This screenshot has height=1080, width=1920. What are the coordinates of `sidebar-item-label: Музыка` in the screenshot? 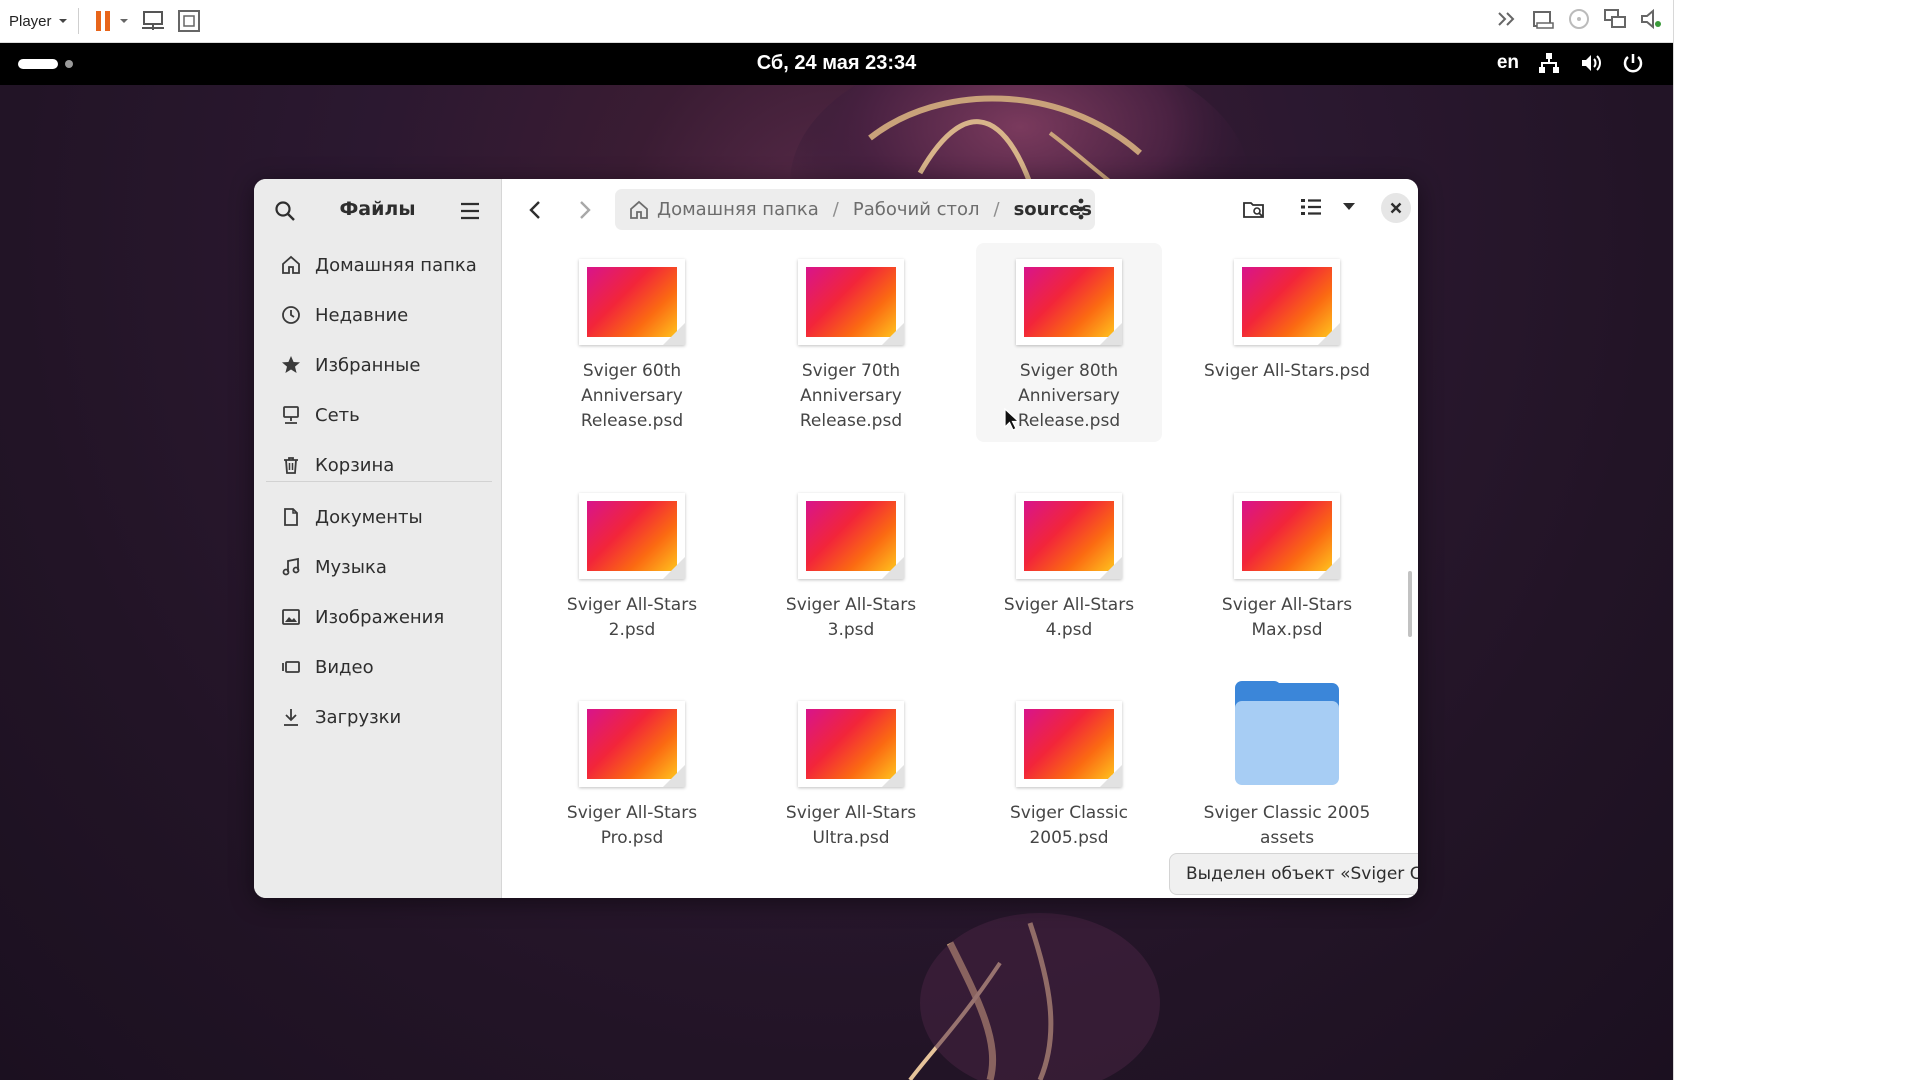 It's located at (351, 567).